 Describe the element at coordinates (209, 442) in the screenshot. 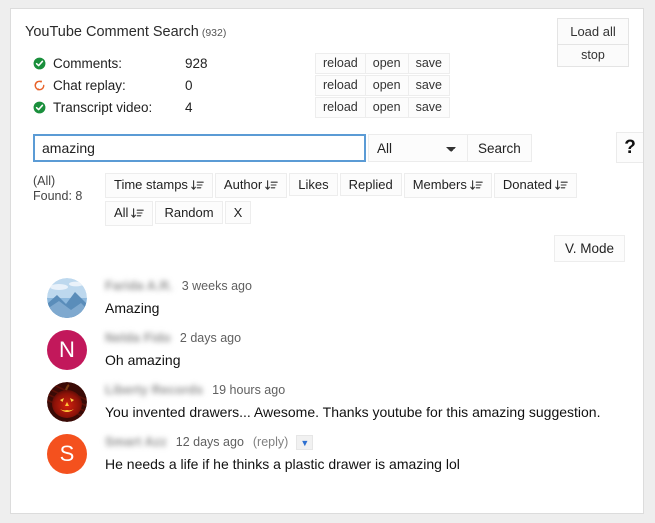

I see `comment-timestamp: 12 days ago` at that location.